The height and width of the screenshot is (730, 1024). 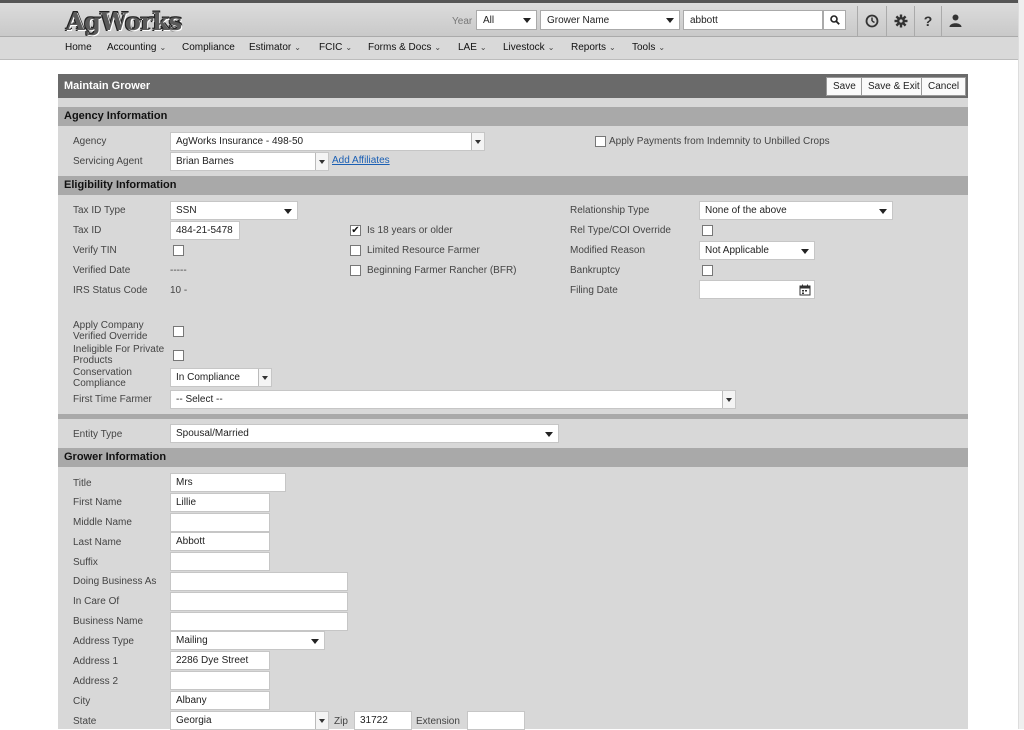 I want to click on nav-tools: Tools ⌄, so click(x=648, y=47).